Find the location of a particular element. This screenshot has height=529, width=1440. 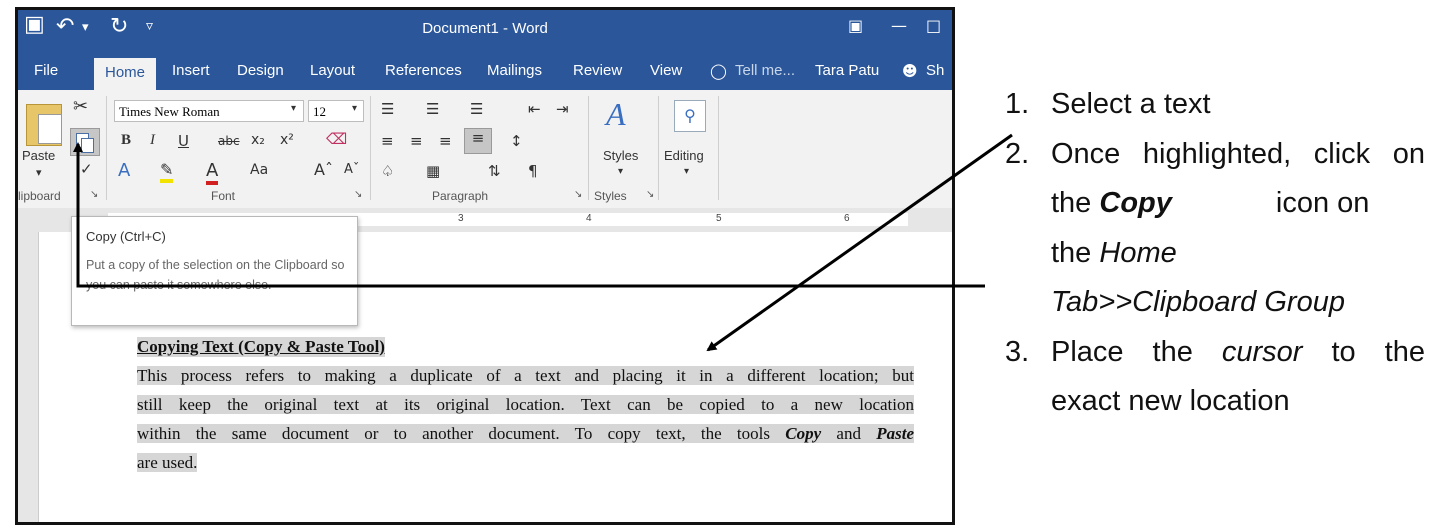

styles-launcher-icon: ↘ is located at coordinates (650, 194).